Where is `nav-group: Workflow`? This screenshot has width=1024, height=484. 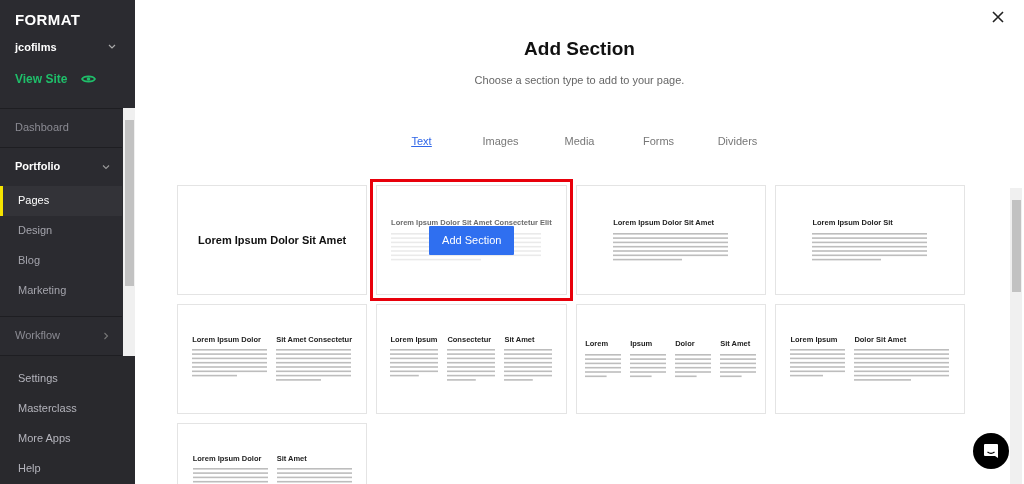
nav-group: Workflow is located at coordinates (38, 335).